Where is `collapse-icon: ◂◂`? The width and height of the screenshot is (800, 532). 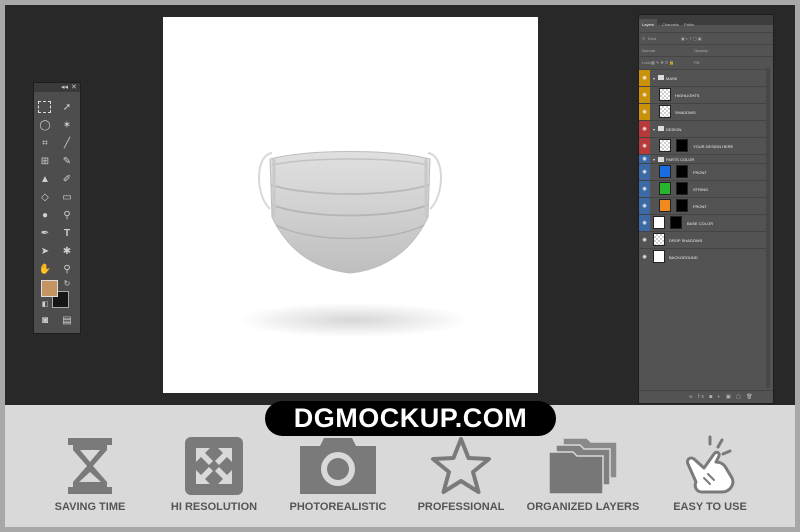
collapse-icon: ◂◂ is located at coordinates (64, 87).